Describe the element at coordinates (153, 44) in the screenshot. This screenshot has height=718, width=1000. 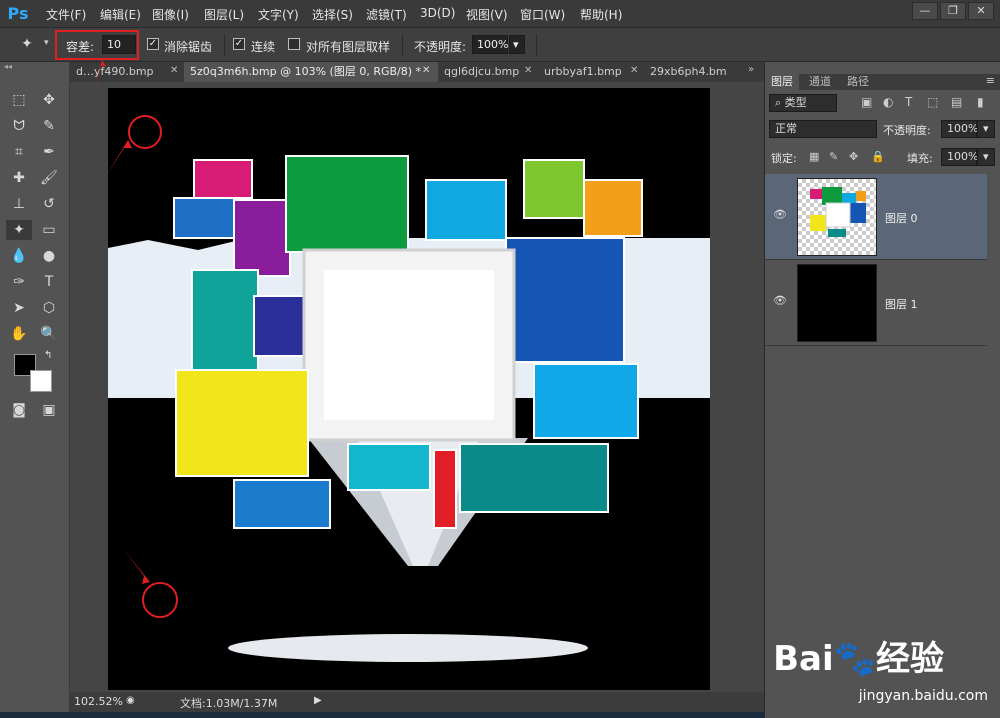
I see `antialias-checkbox: ✓` at that location.